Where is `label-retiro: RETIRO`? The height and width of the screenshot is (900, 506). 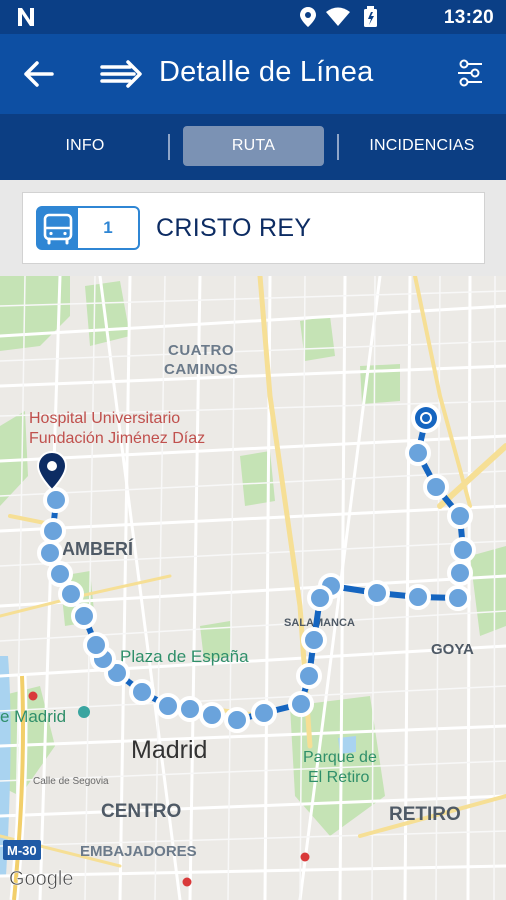 label-retiro: RETIRO is located at coordinates (425, 814).